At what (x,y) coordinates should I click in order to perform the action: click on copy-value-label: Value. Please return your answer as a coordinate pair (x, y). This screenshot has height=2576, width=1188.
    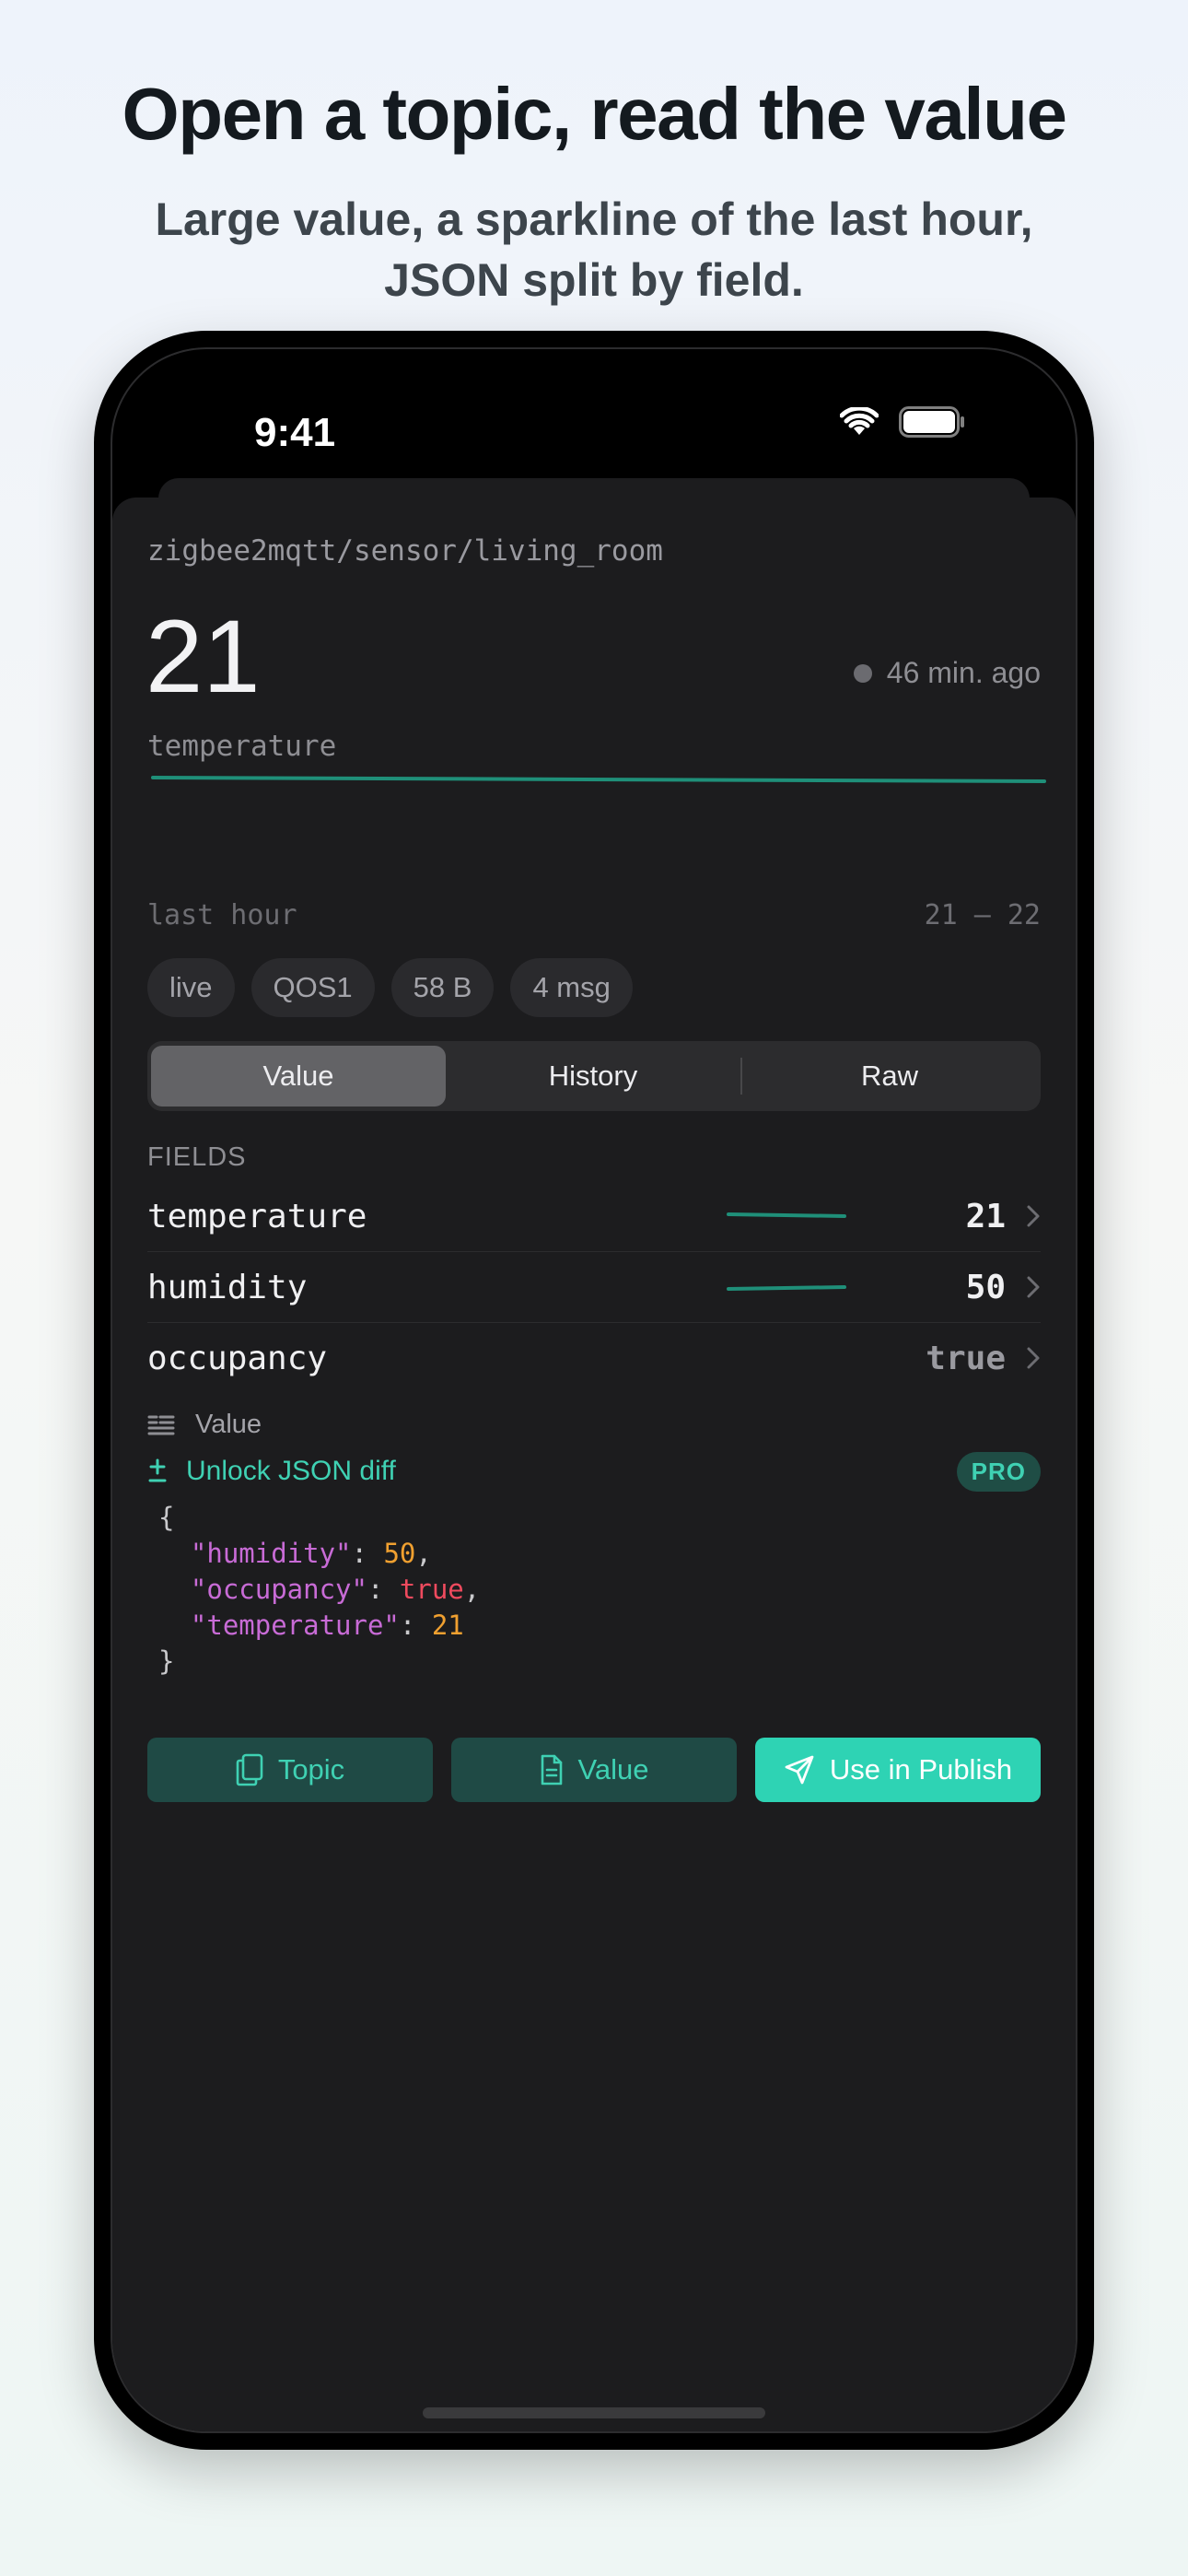
    Looking at the image, I should click on (613, 1769).